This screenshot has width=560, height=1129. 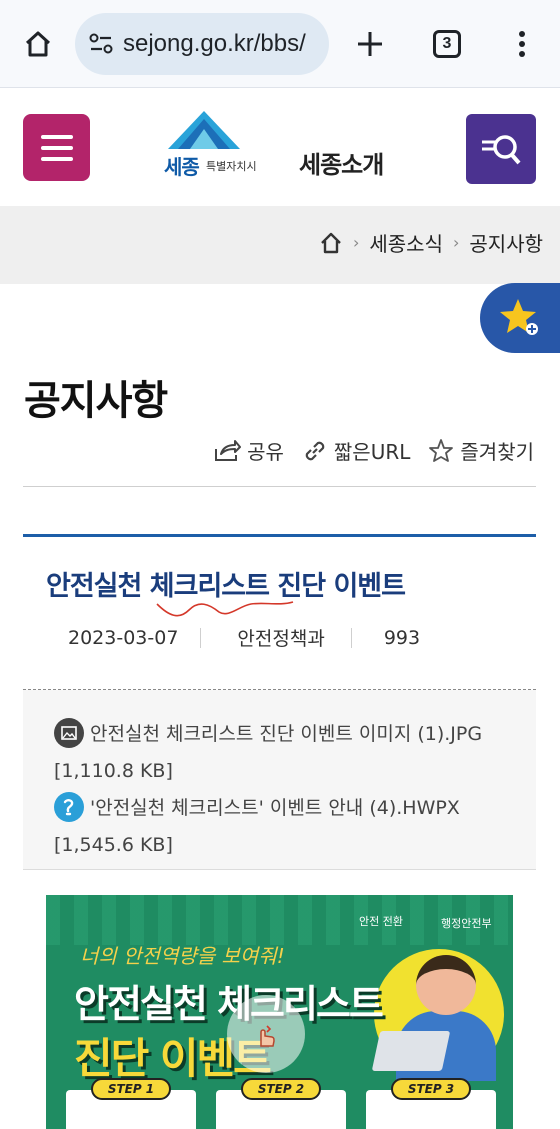 I want to click on step-card: STEP 2, so click(x=281, y=1103).